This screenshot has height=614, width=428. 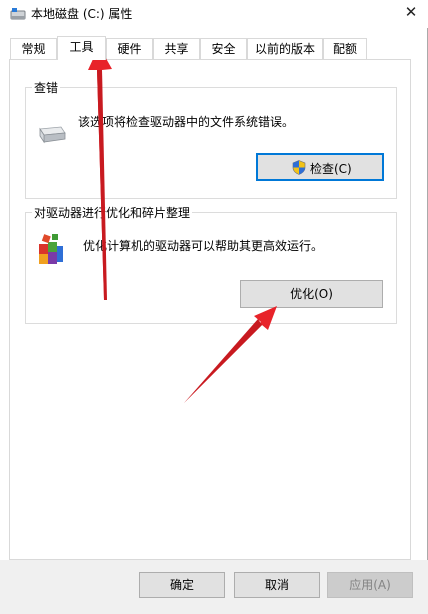 I want to click on ok-button: 确定, so click(x=182, y=585).